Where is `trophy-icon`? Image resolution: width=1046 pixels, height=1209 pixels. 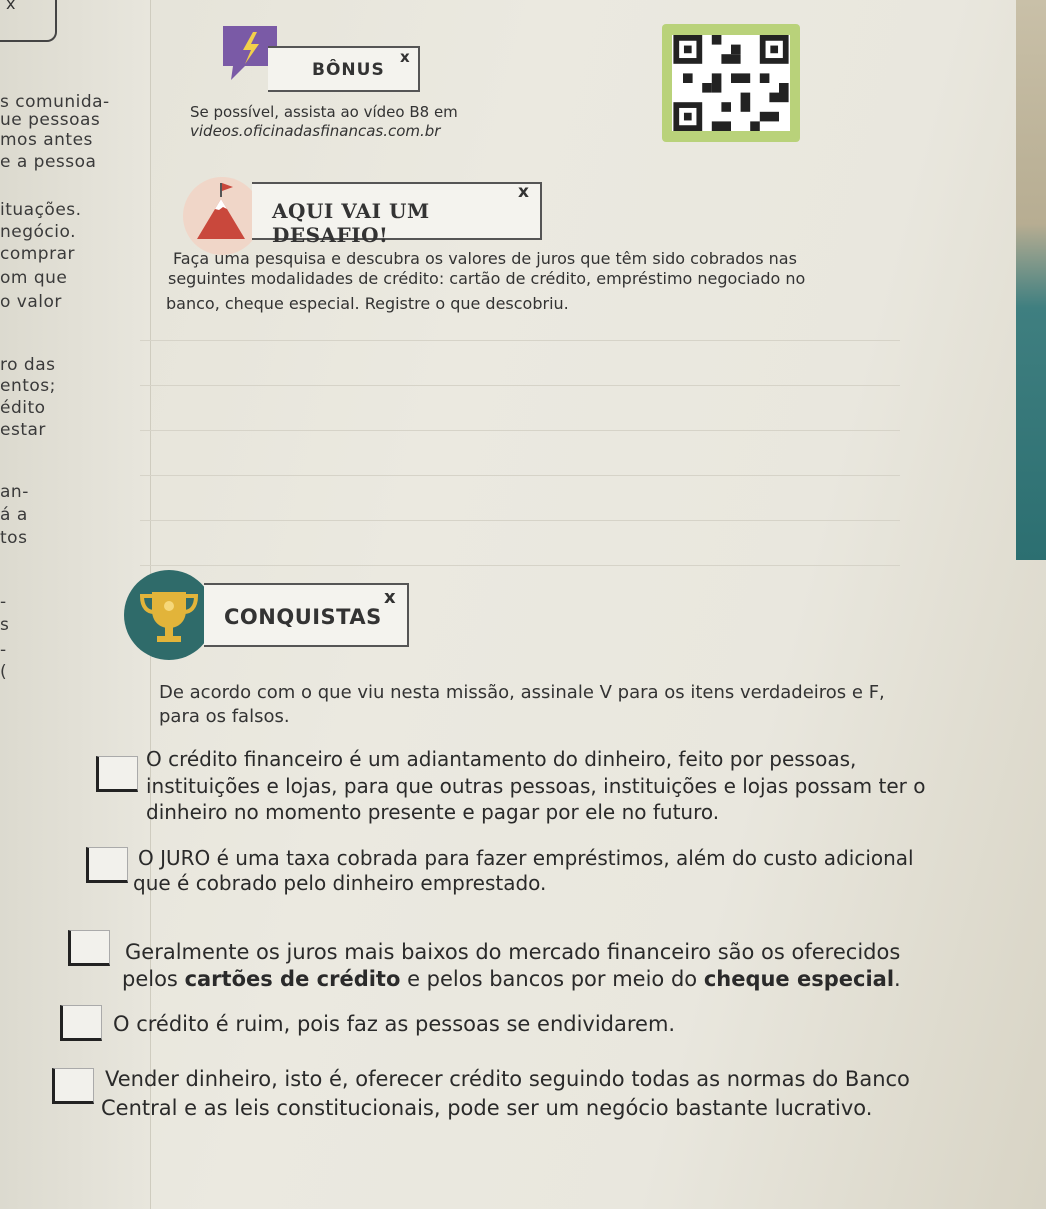
trophy-icon is located at coordinates (169, 615).